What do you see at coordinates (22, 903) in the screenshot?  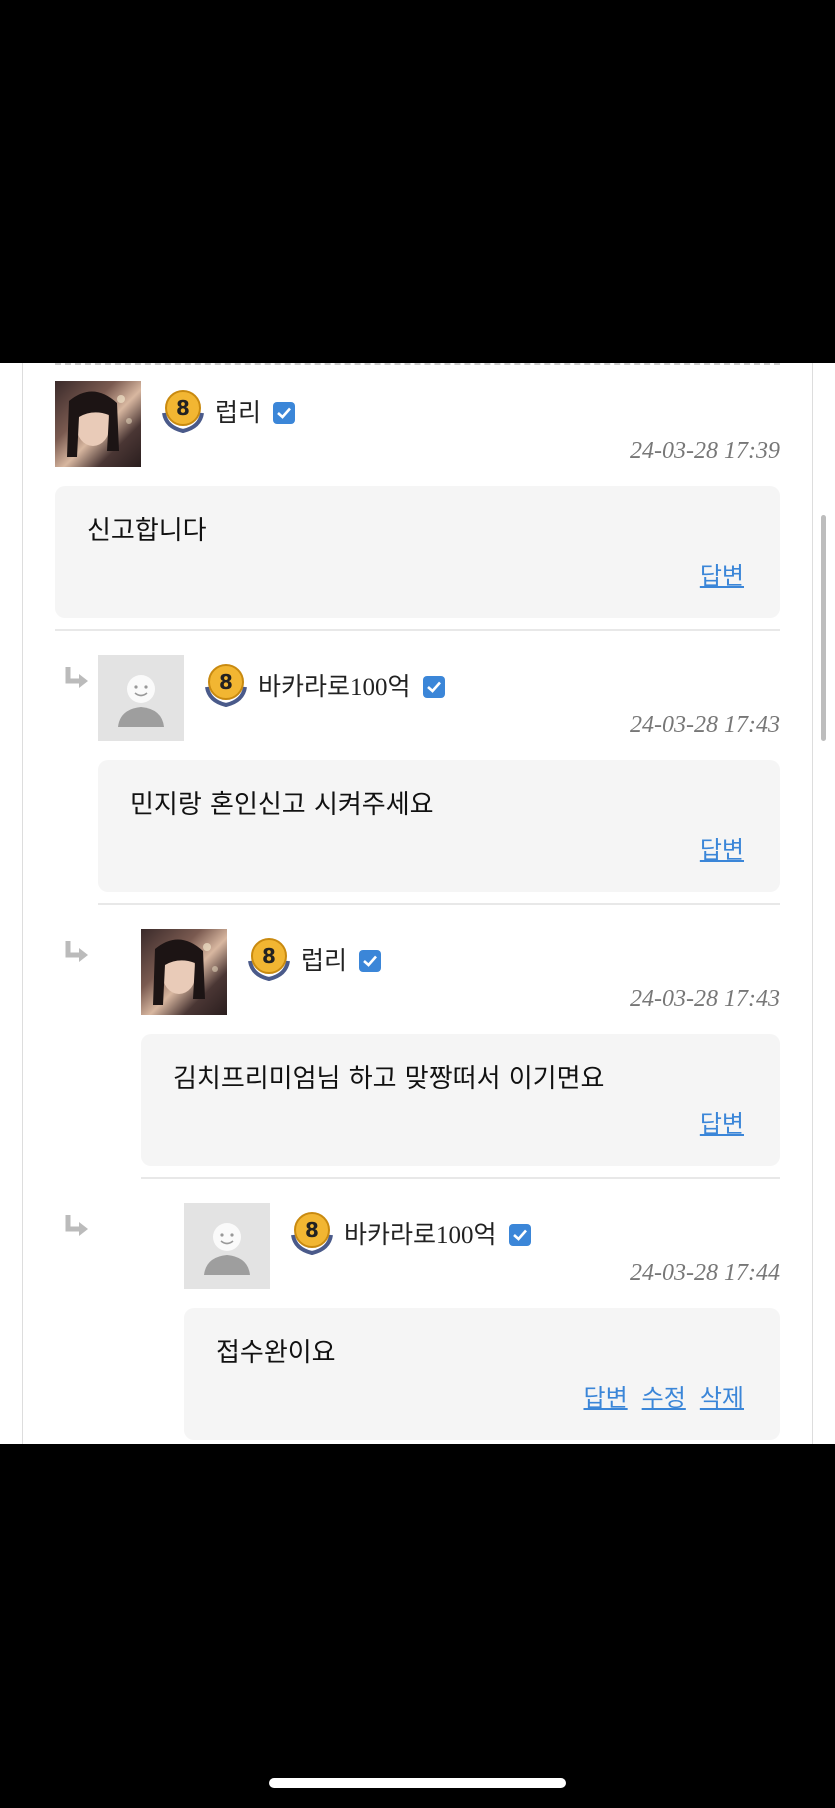 I see `frame-border-left` at bounding box center [22, 903].